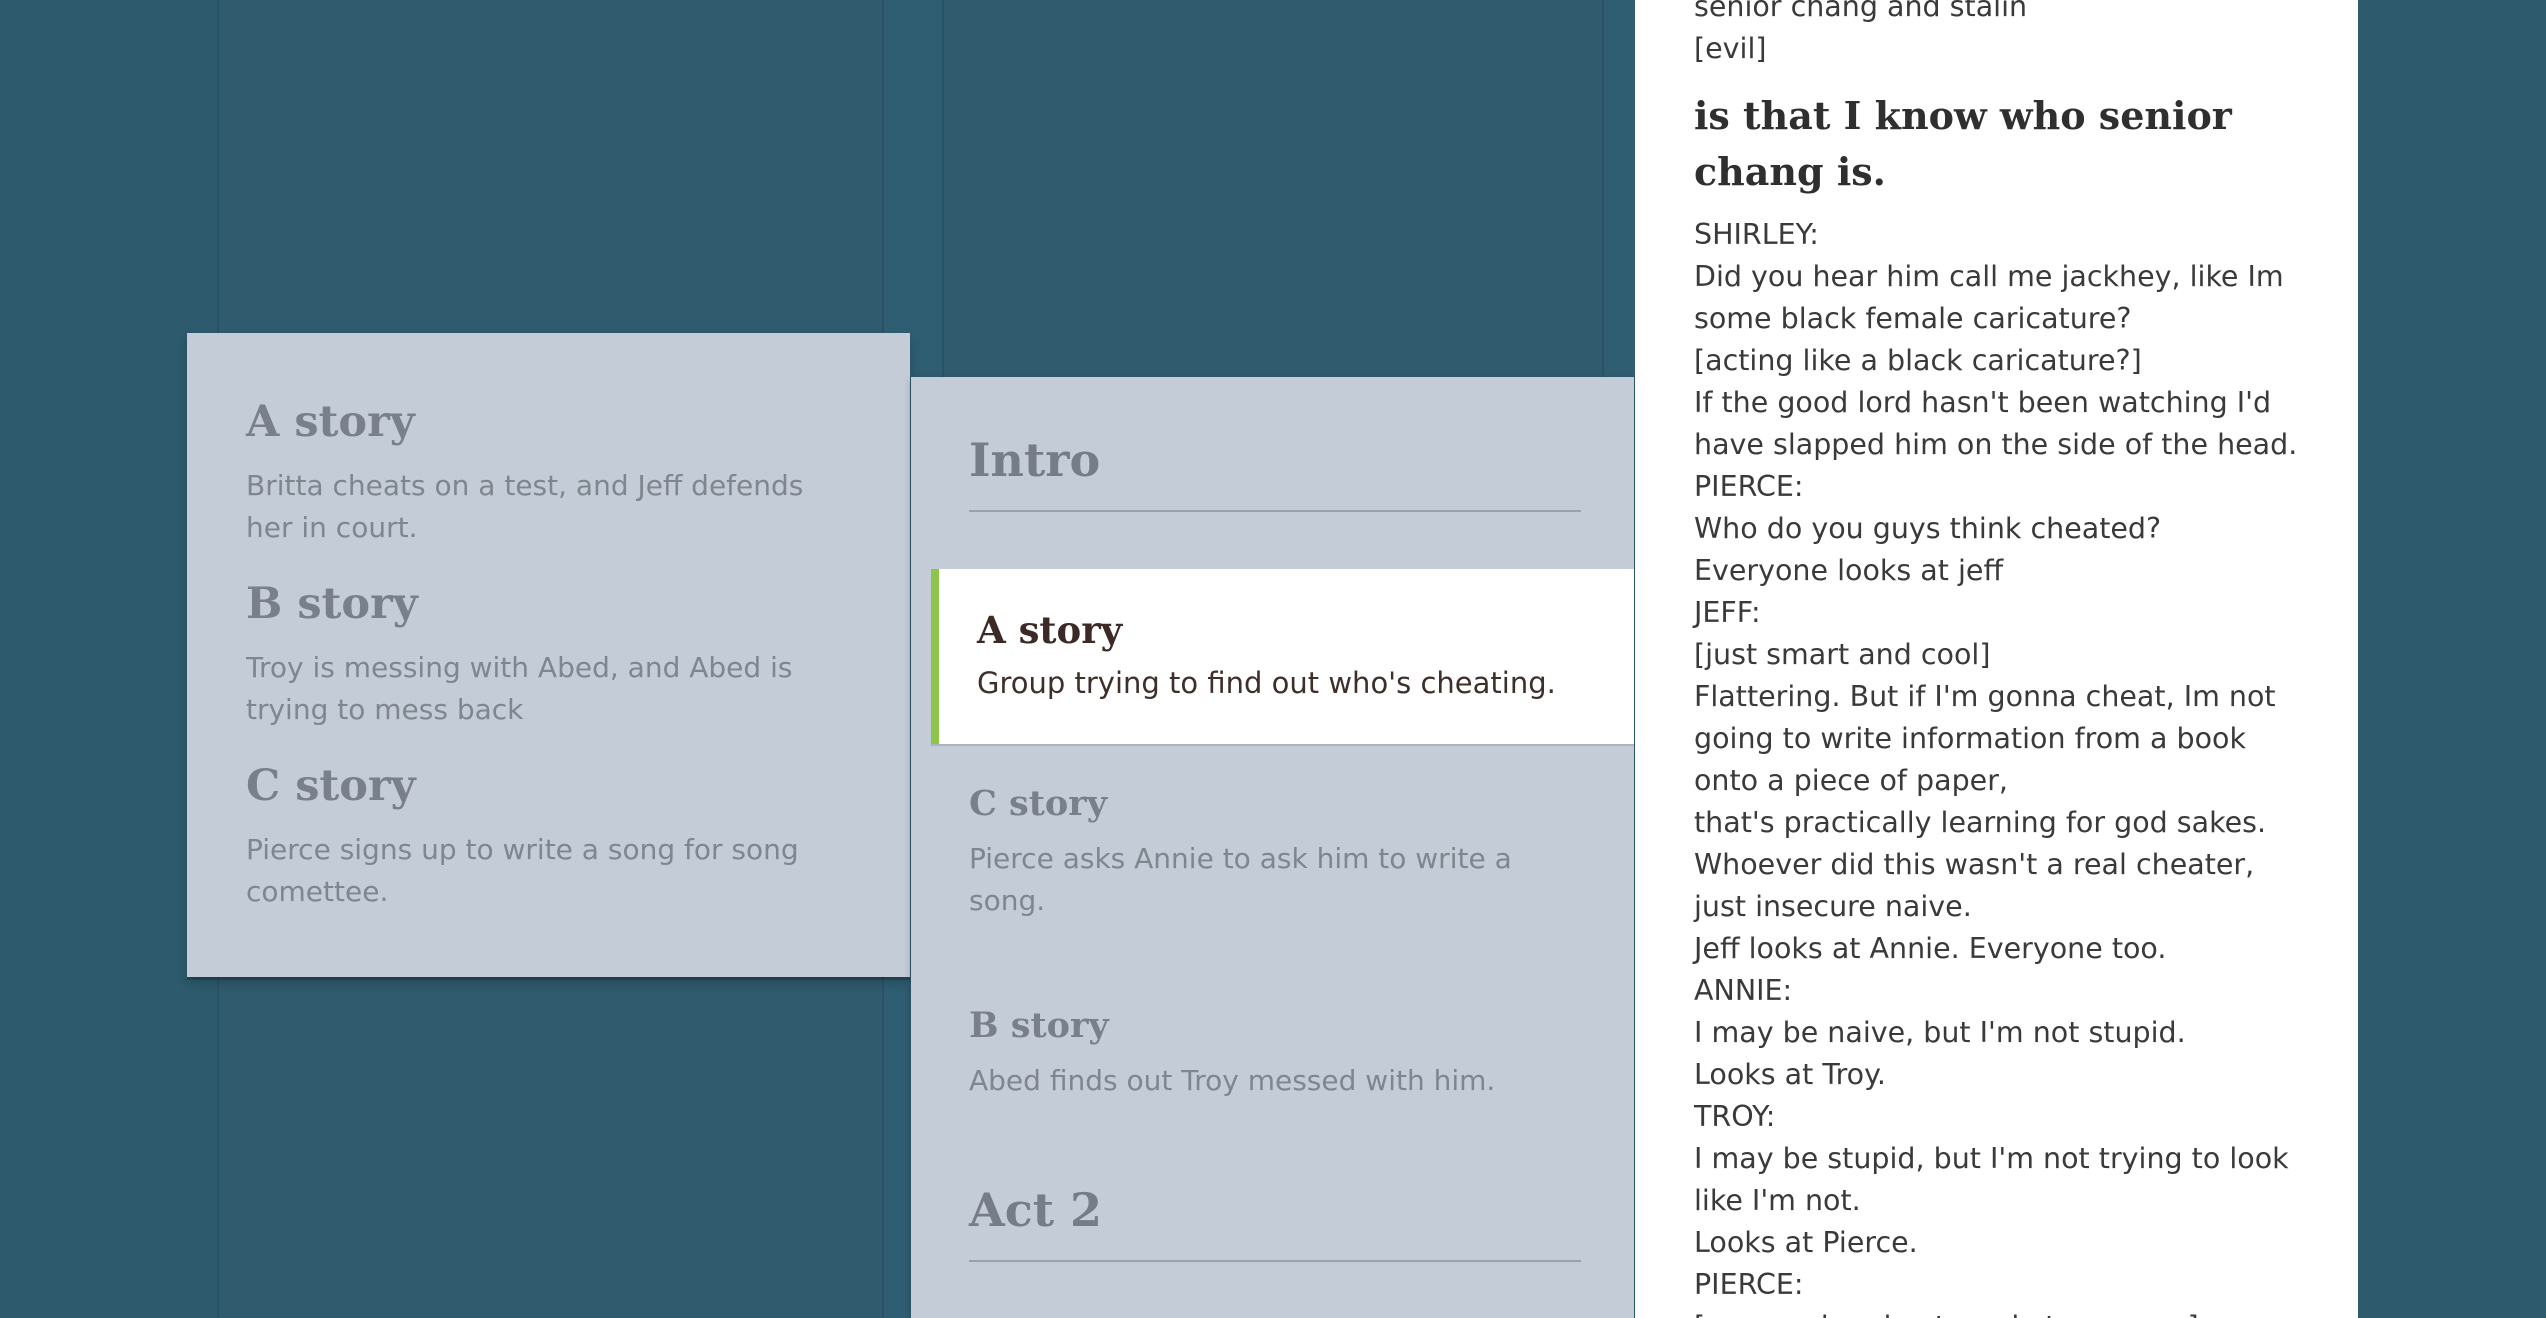 This screenshot has height=1318, width=2546. What do you see at coordinates (1743, 990) in the screenshot?
I see `script-line: ANNIE:` at bounding box center [1743, 990].